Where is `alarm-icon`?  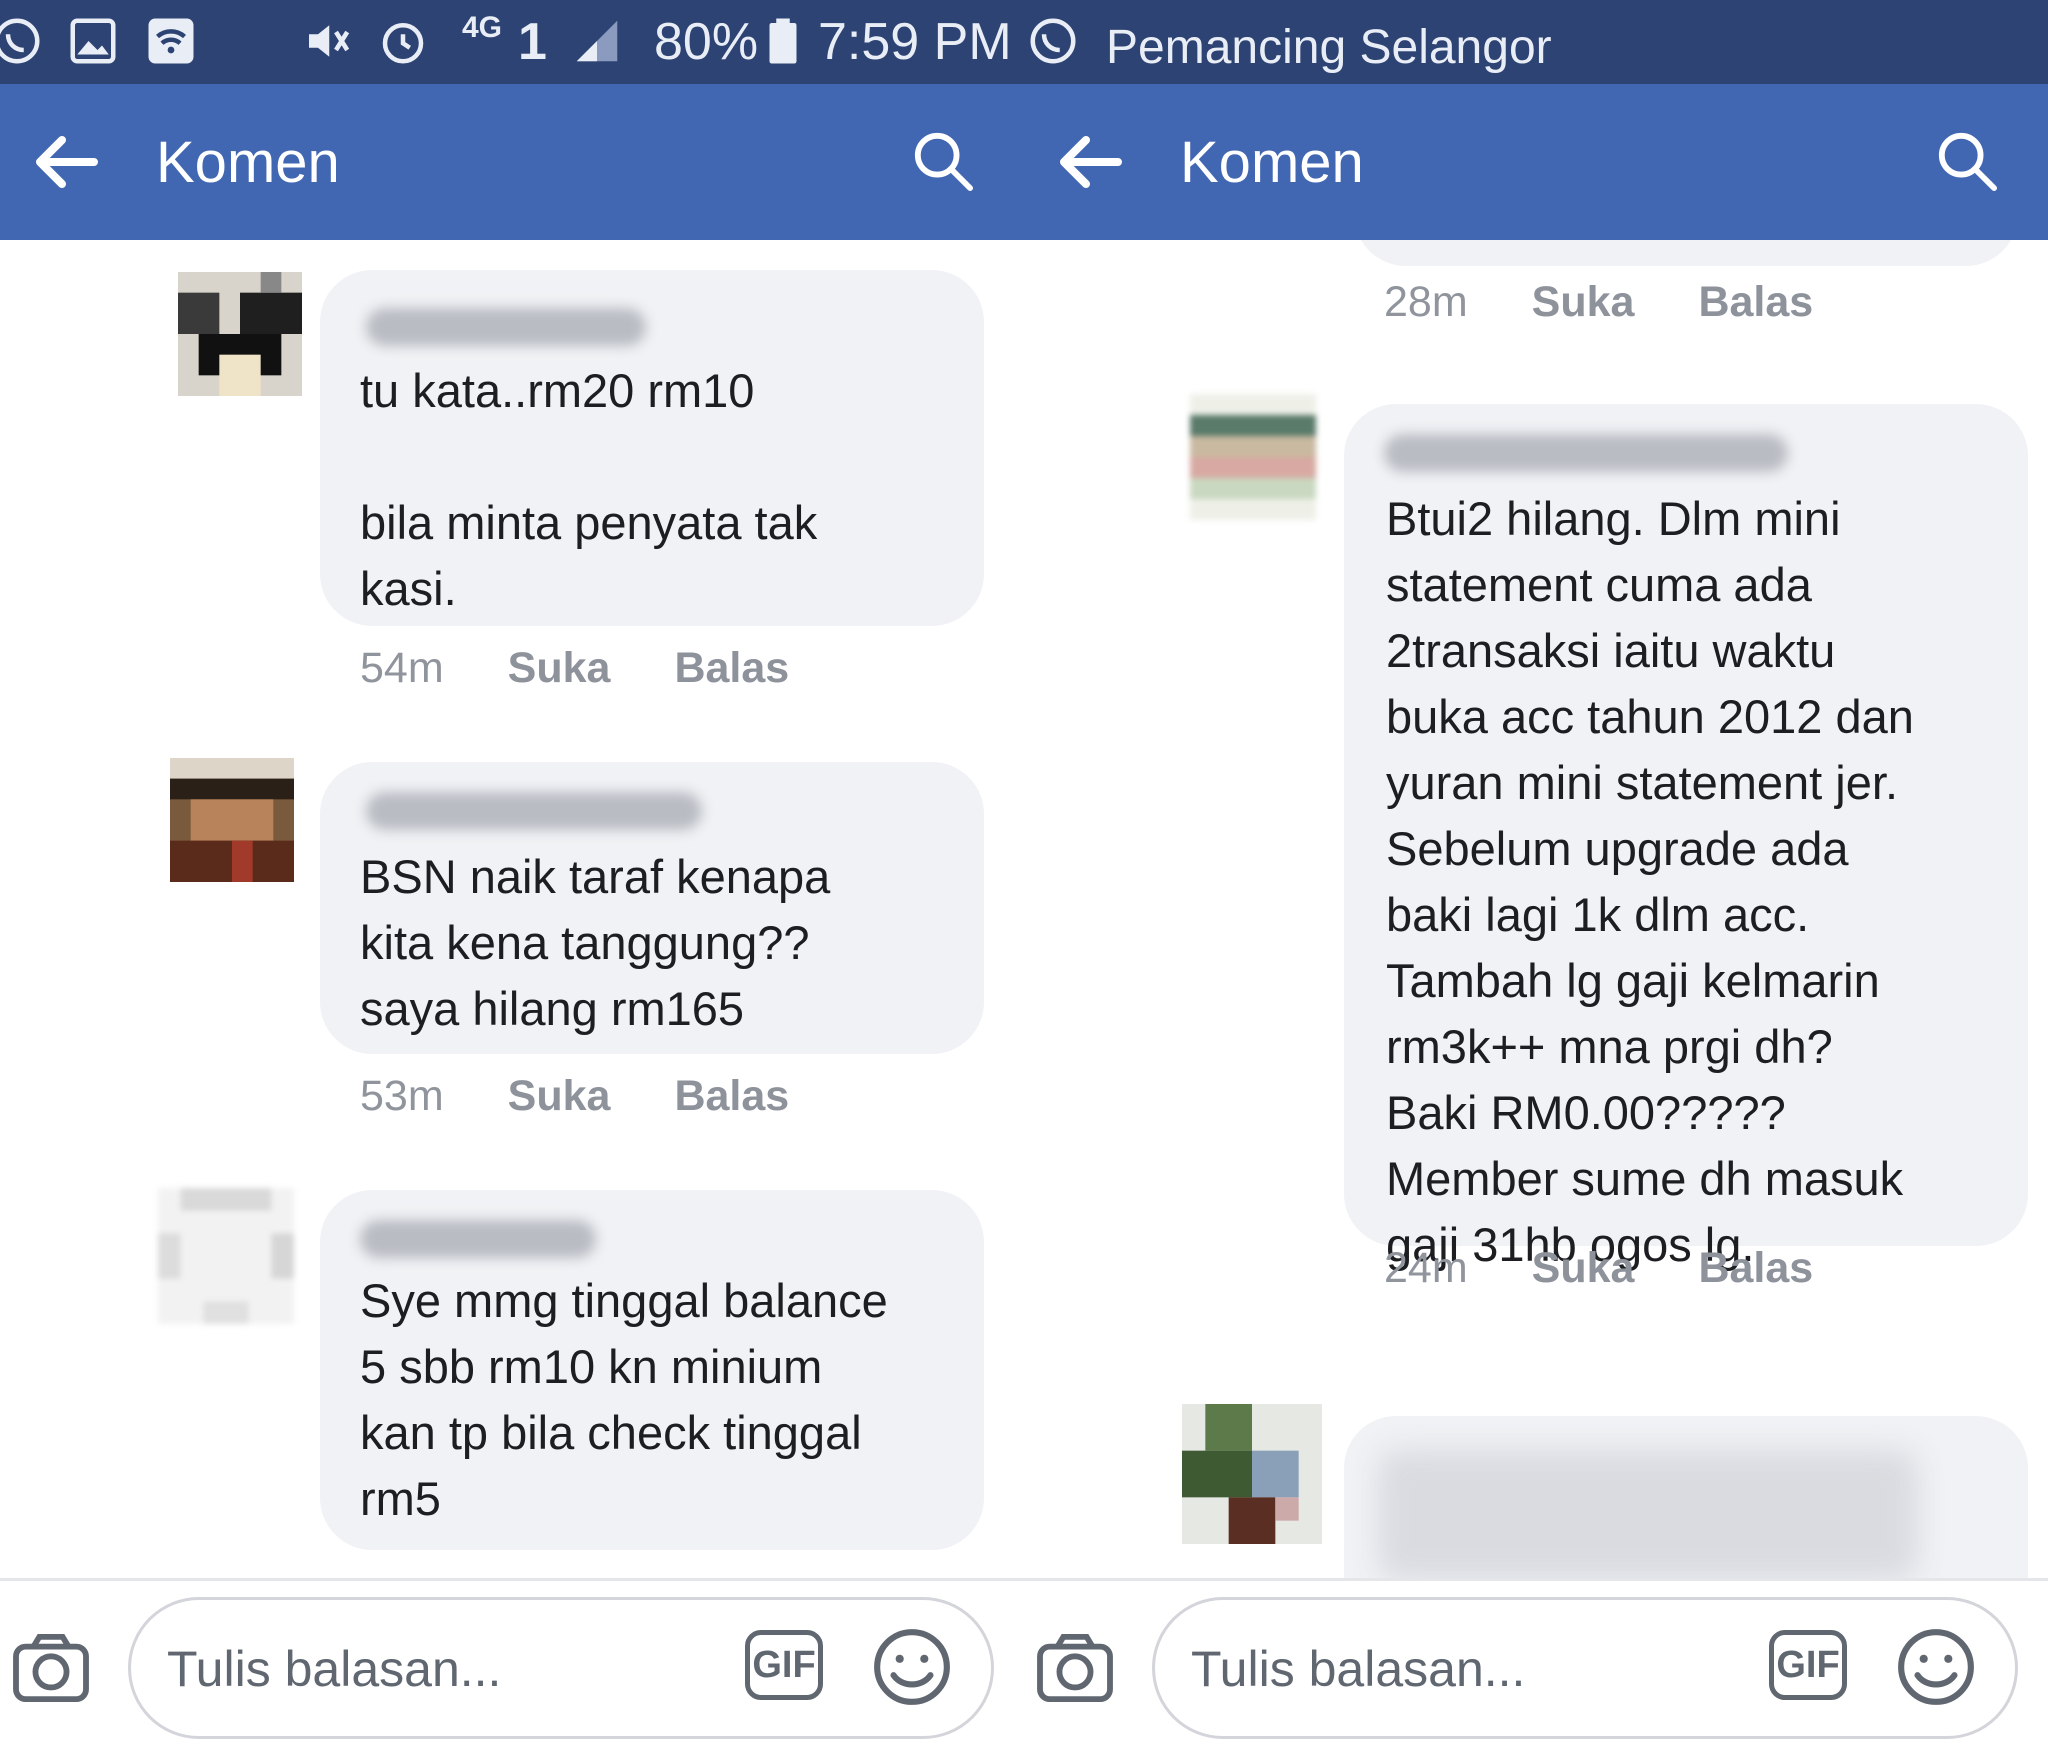 alarm-icon is located at coordinates (403, 43).